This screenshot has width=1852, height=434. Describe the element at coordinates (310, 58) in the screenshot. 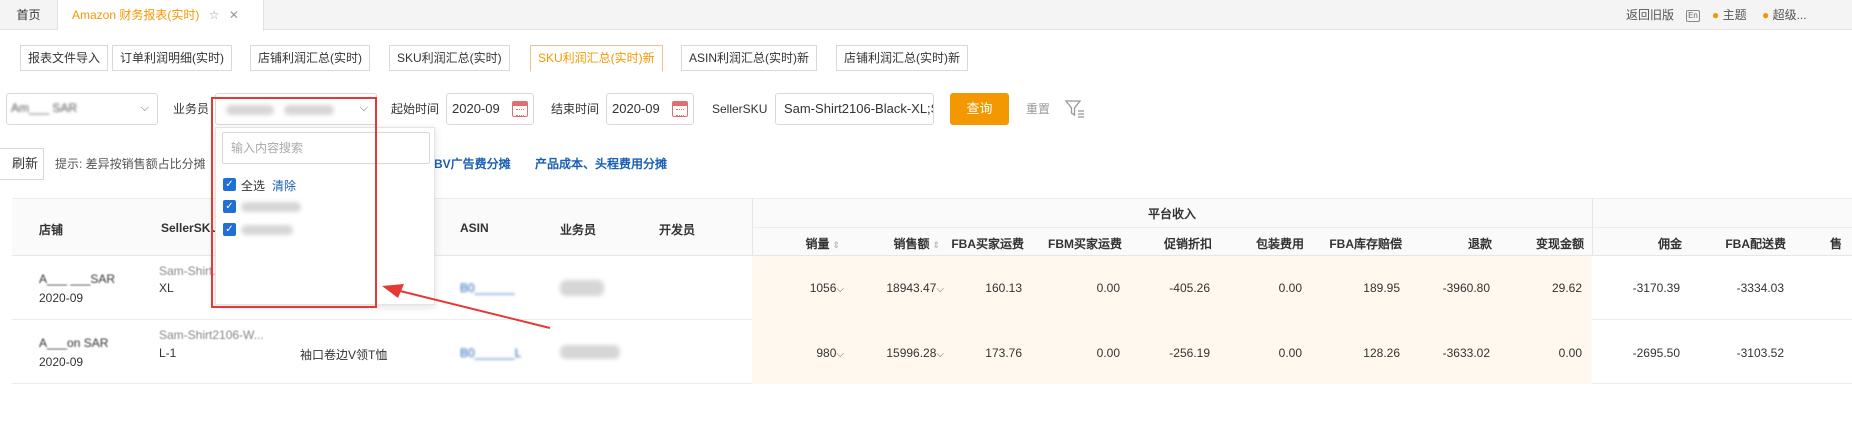

I see `subtab-shop-profit: 店铺利润汇总(实时)` at that location.